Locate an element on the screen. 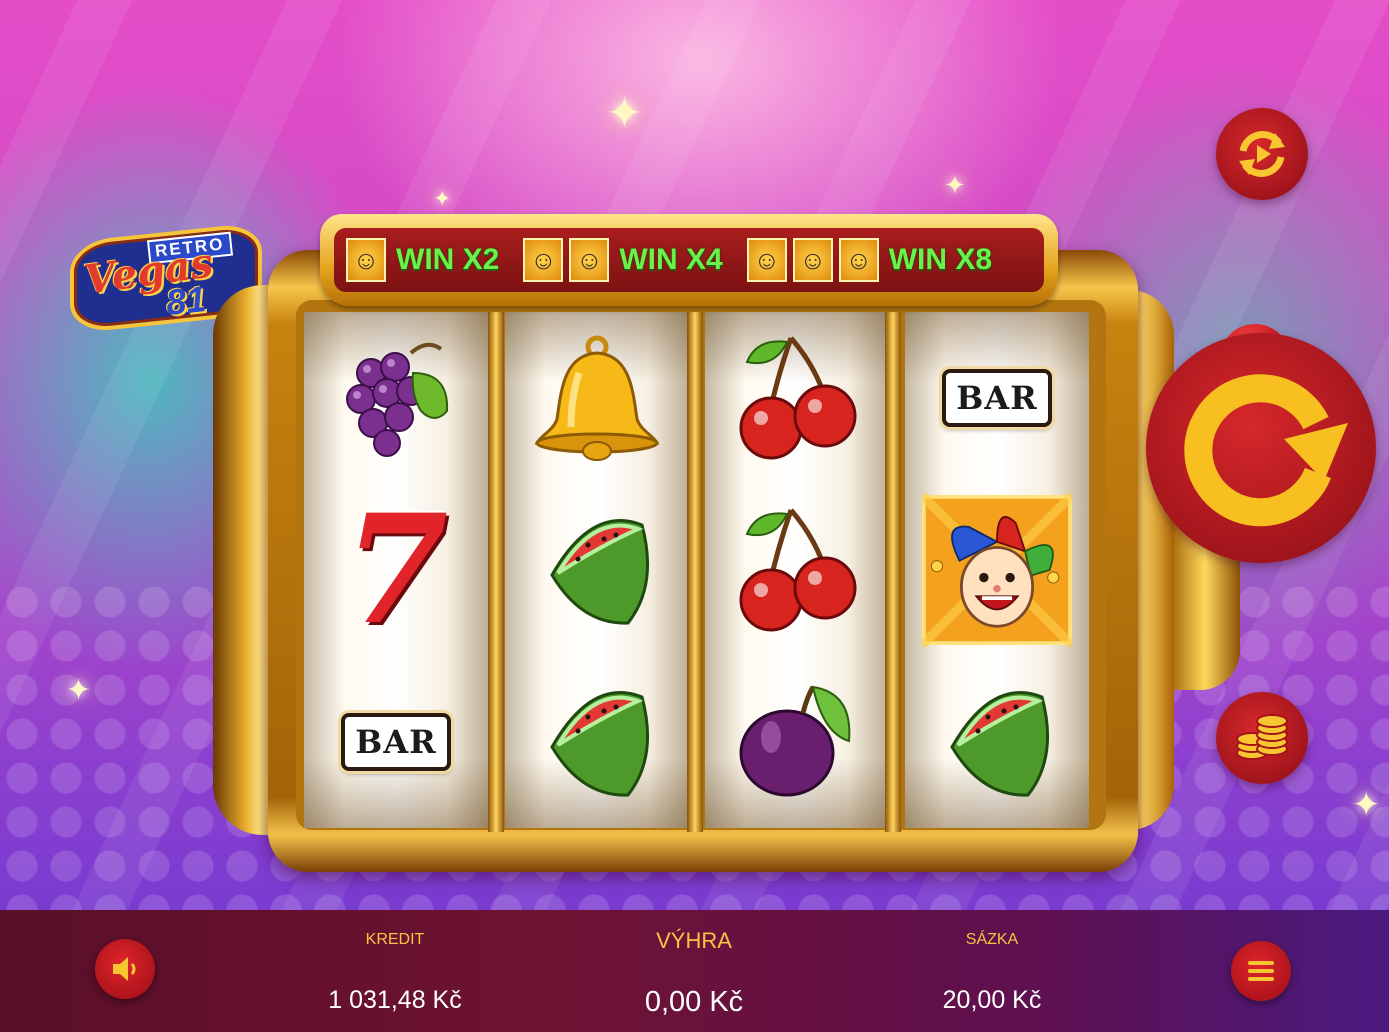 The height and width of the screenshot is (1032, 1389). spin-button is located at coordinates (1261, 448).